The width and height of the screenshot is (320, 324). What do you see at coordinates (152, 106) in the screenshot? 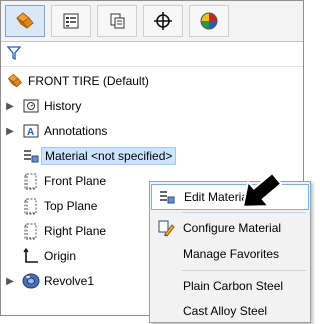
I see `tree-item-history: ▶ History` at bounding box center [152, 106].